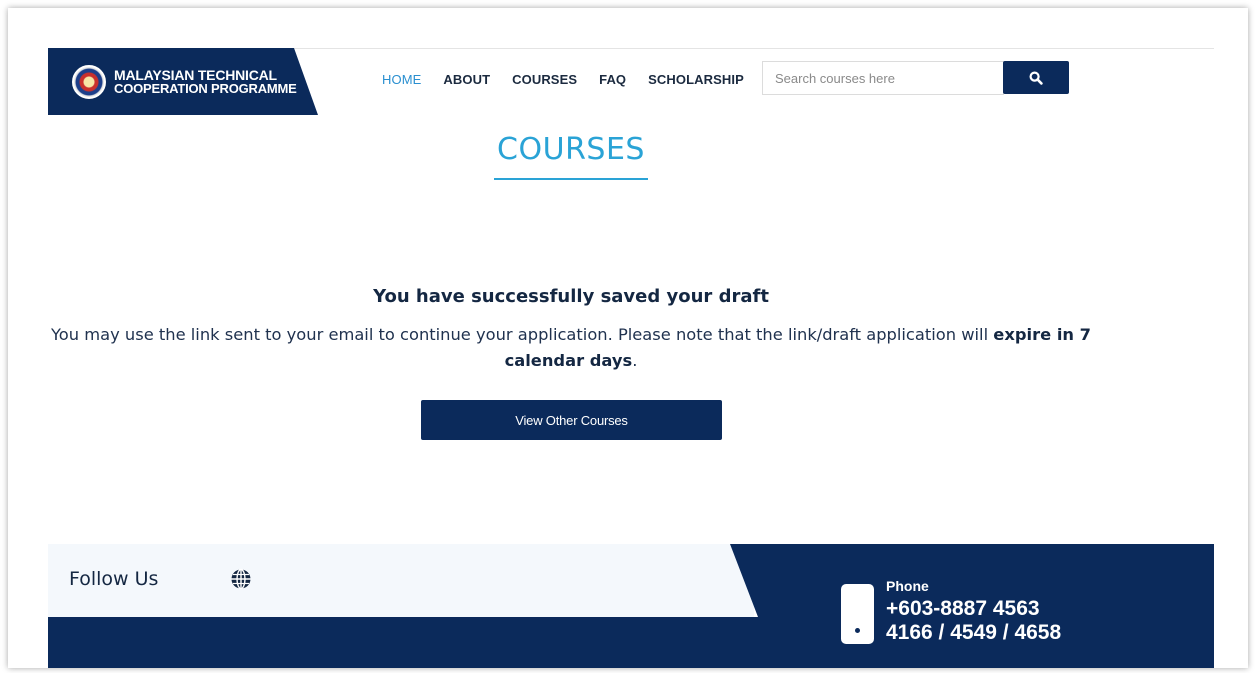 This screenshot has width=1255, height=673. What do you see at coordinates (696, 79) in the screenshot?
I see `nav-scholarship: SCHOLARSHIP` at bounding box center [696, 79].